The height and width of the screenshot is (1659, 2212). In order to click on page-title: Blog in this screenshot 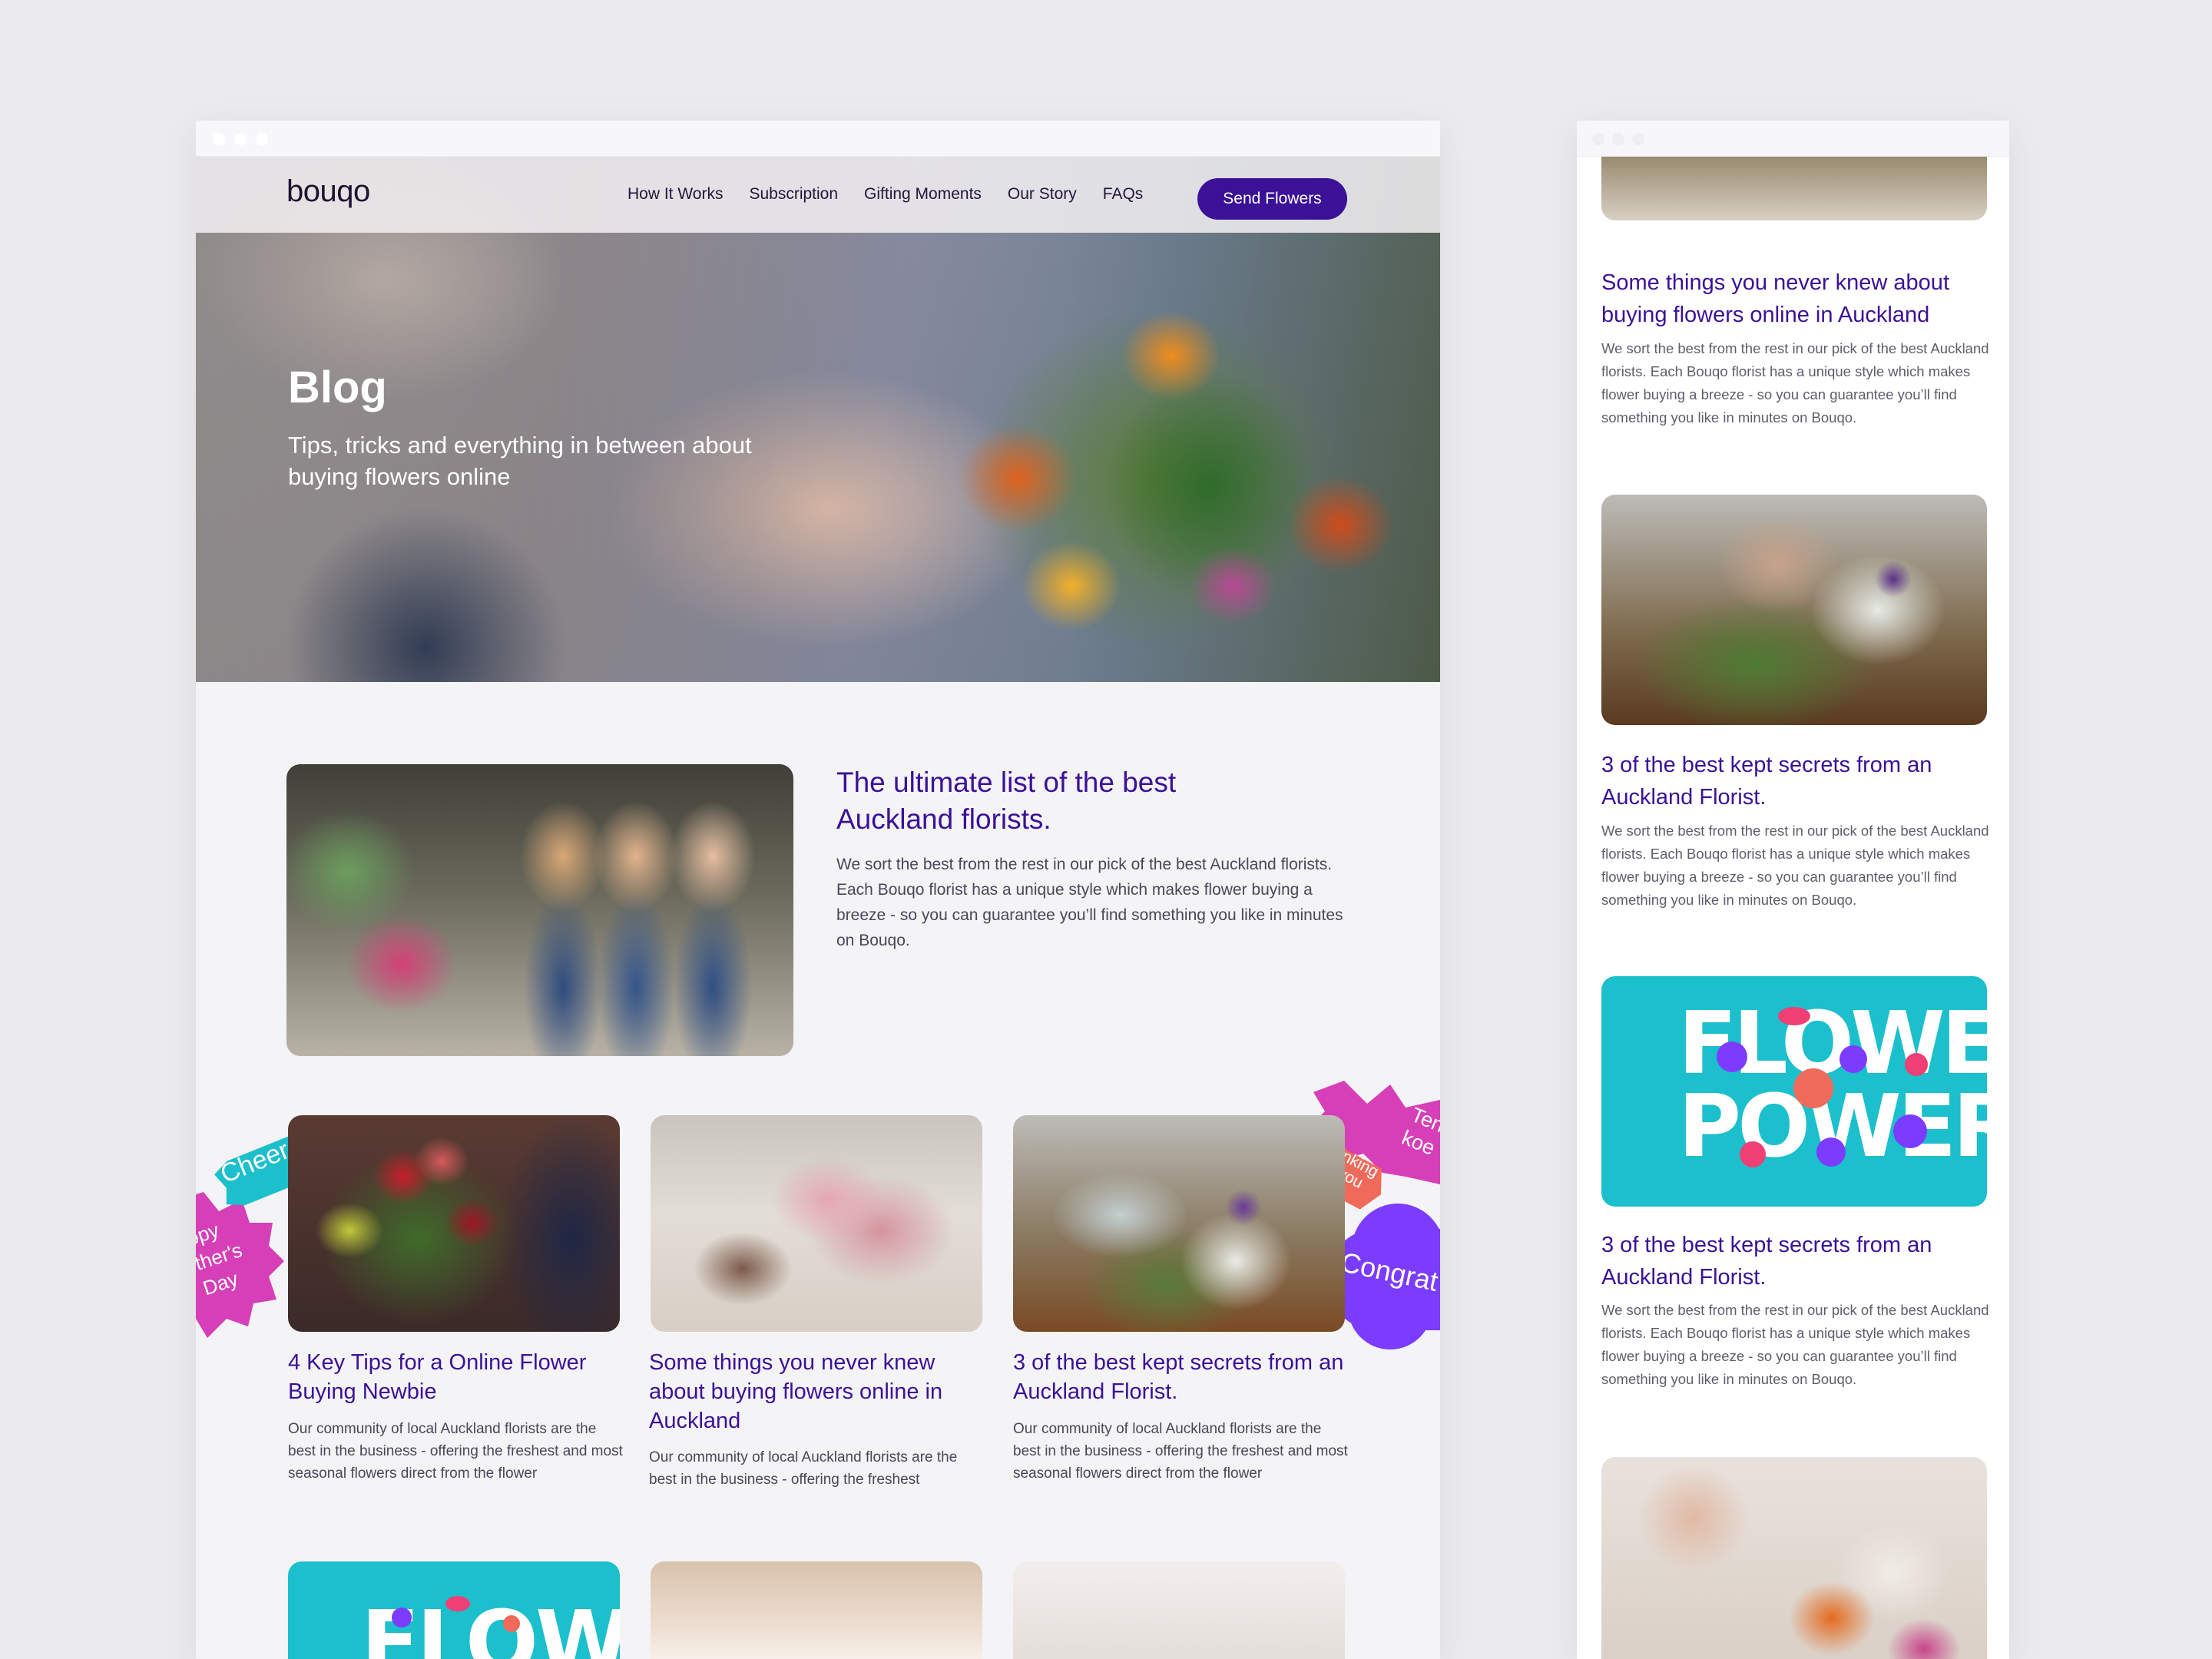, I will do `click(338, 388)`.